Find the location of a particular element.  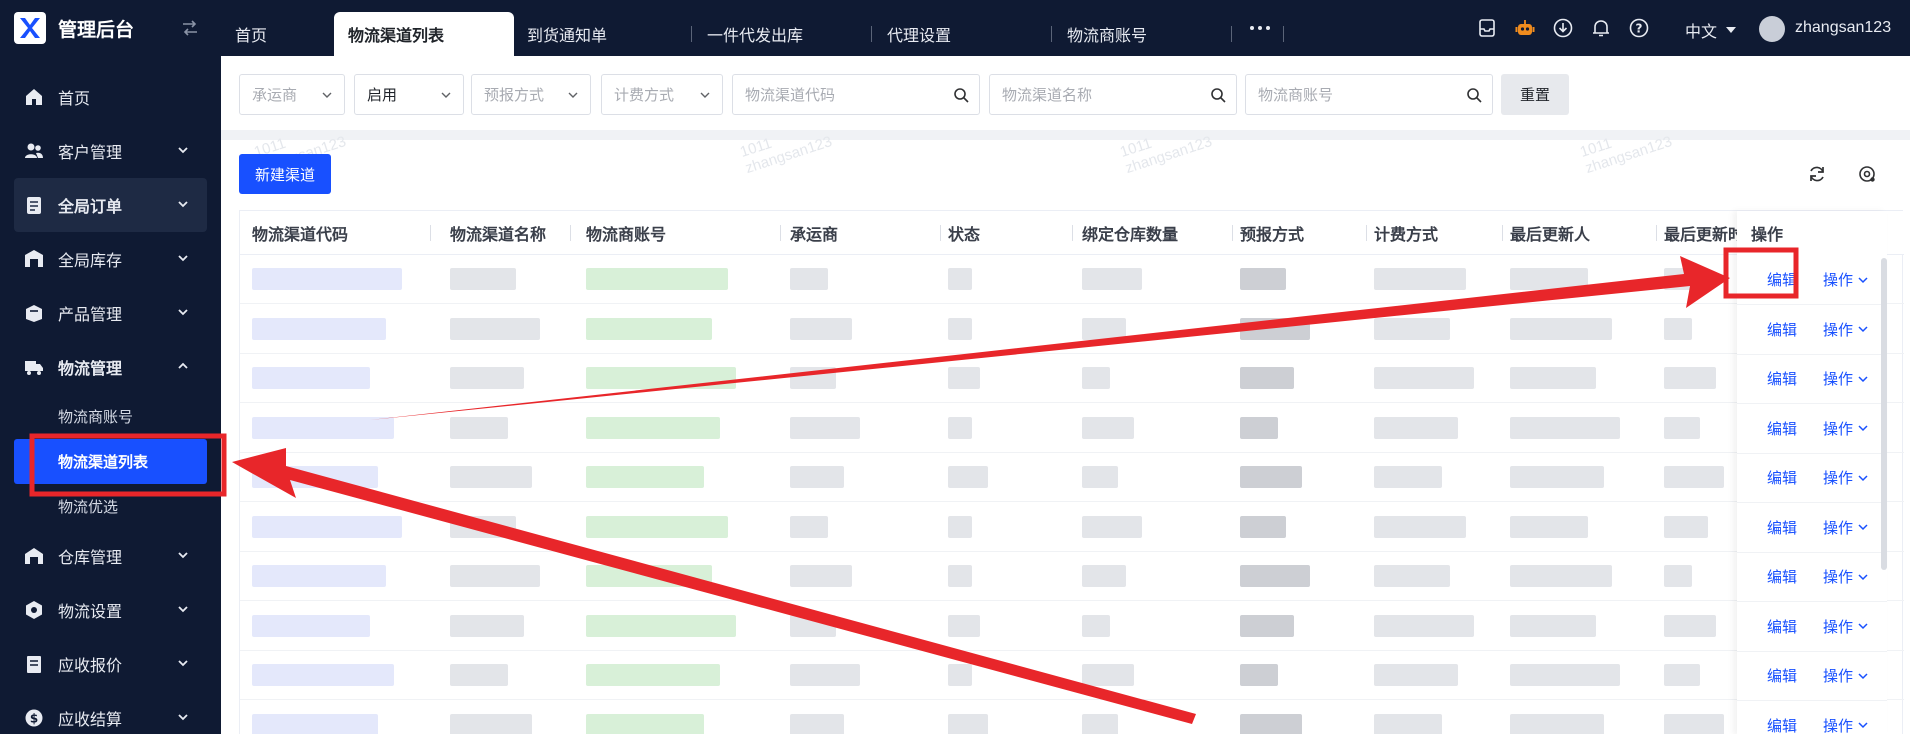

channel-name-input: 物流渠道名称 is located at coordinates (1113, 94).